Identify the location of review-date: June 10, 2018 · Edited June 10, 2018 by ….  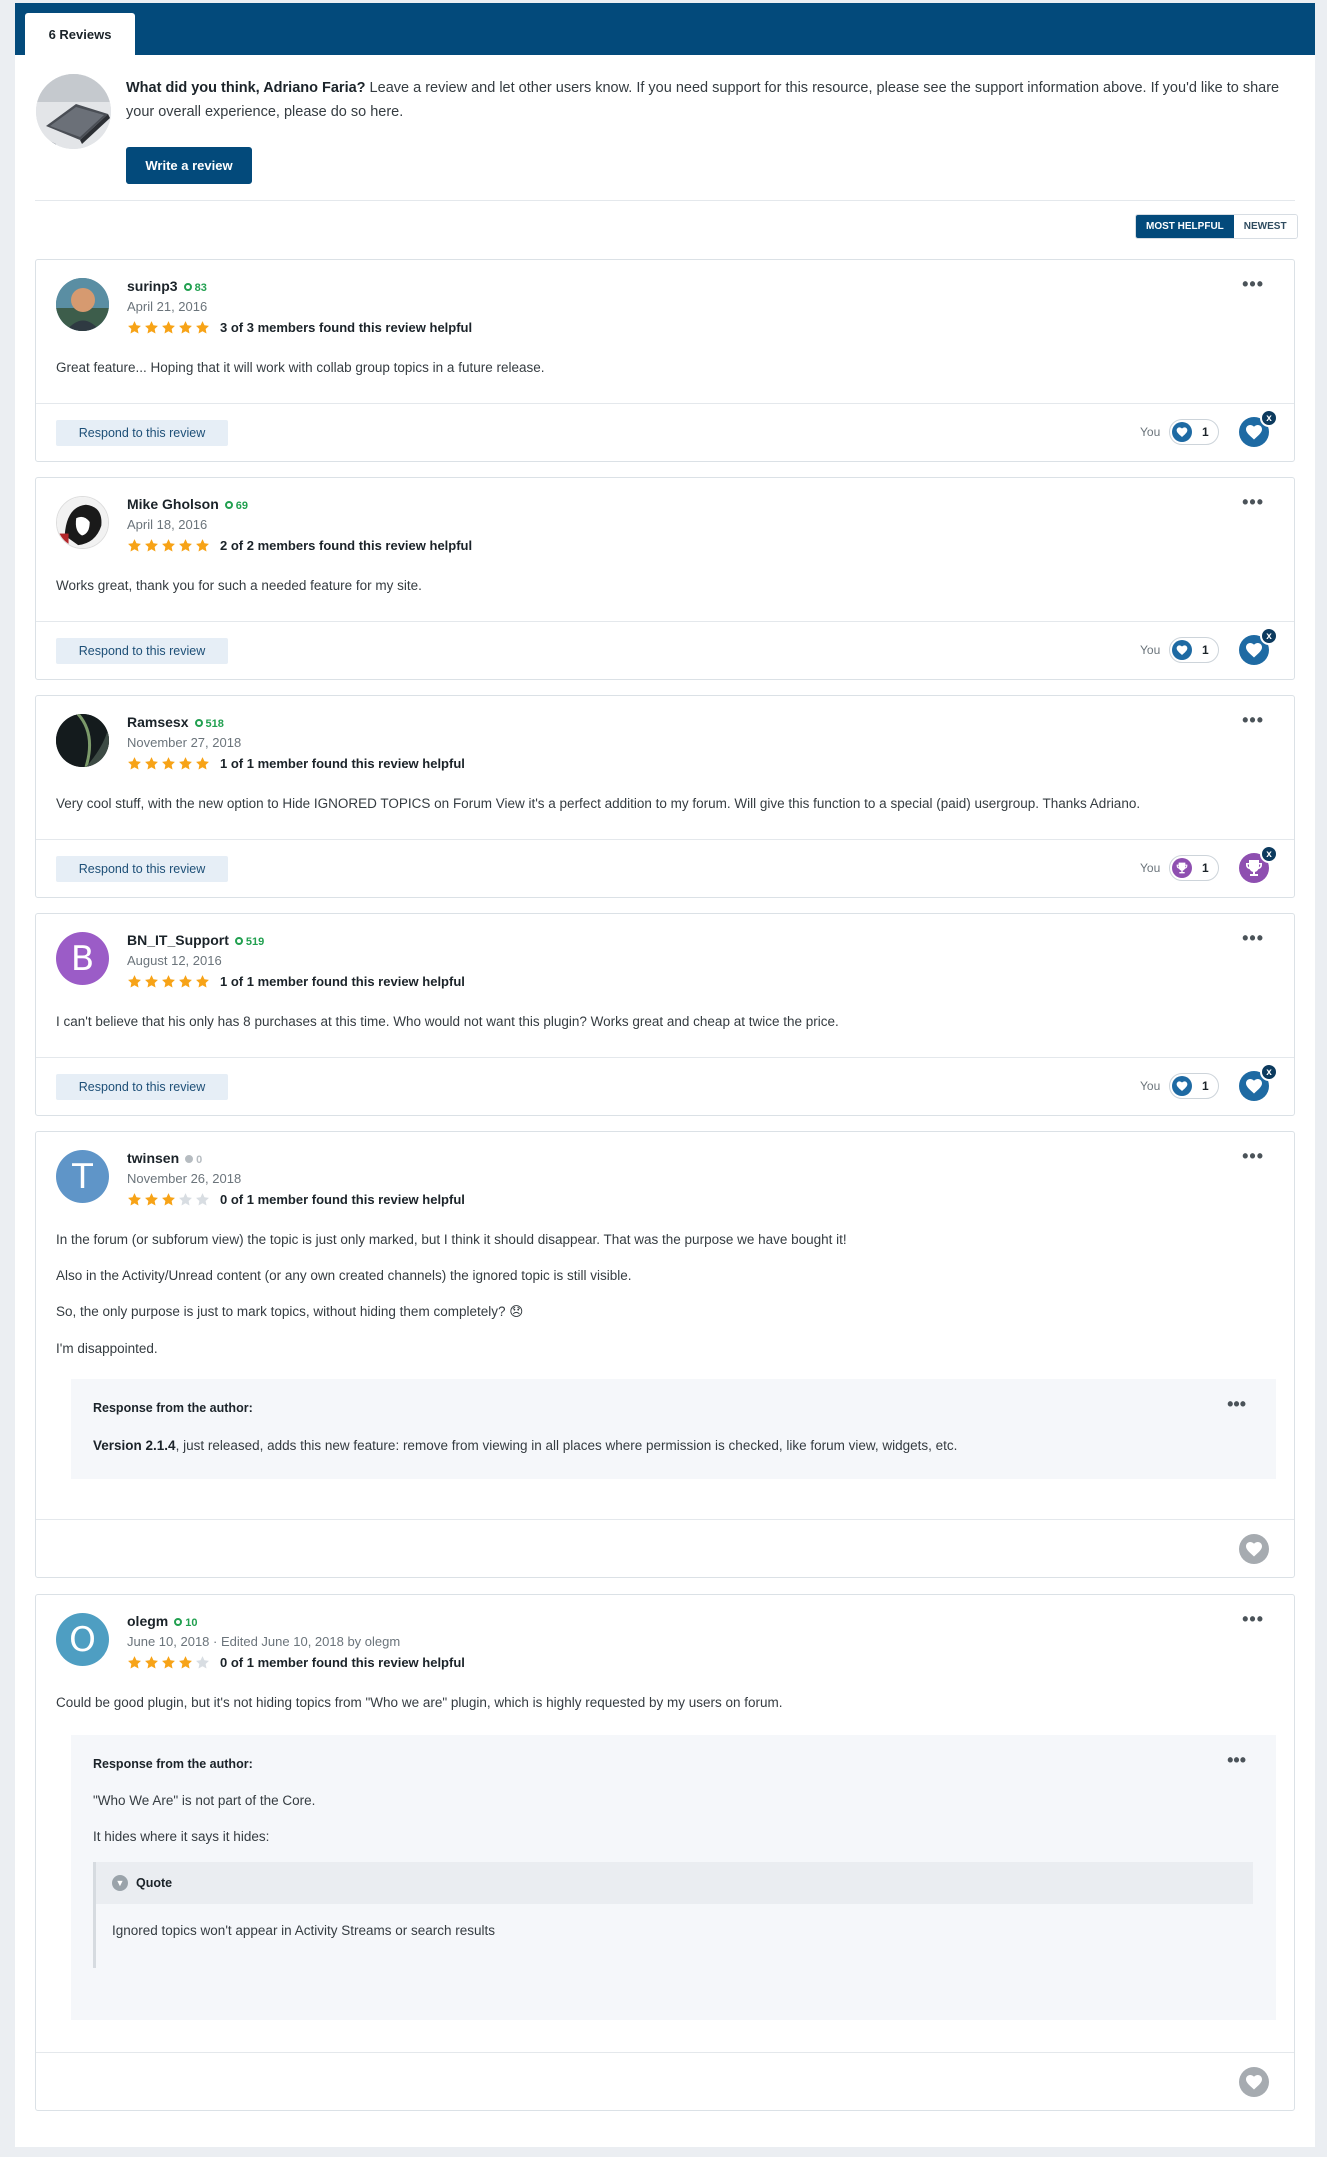
(264, 1641).